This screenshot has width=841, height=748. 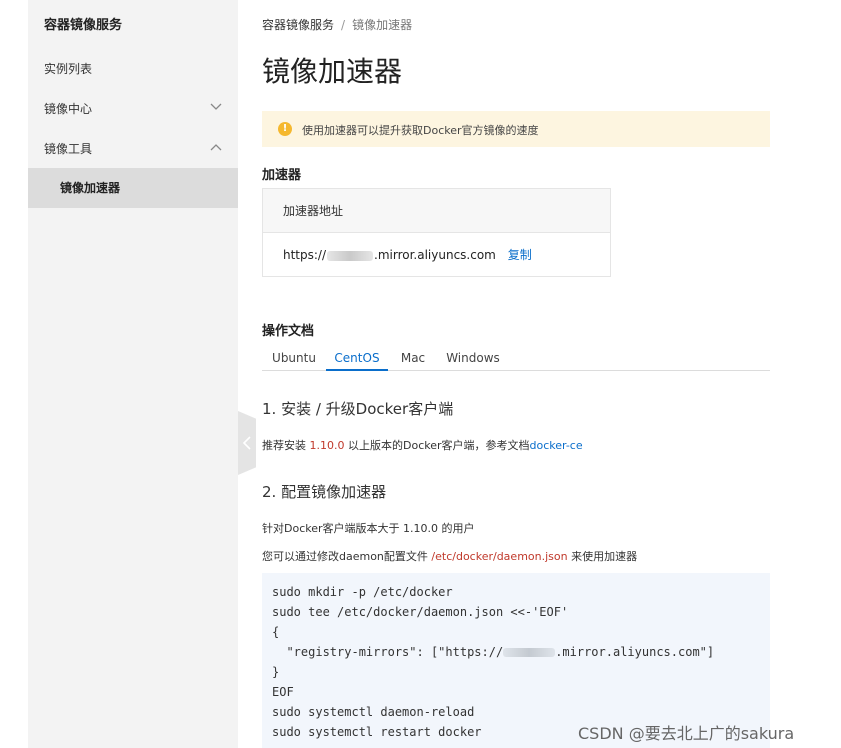 I want to click on tab-ubuntu: Ubuntu, so click(x=294, y=358).